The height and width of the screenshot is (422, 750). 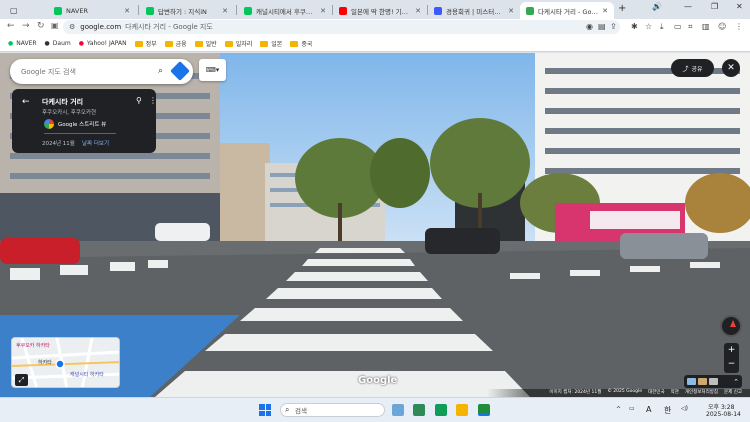 What do you see at coordinates (95, 143) in the screenshot?
I see `see-more-dates-link: 날짜 더보기` at bounding box center [95, 143].